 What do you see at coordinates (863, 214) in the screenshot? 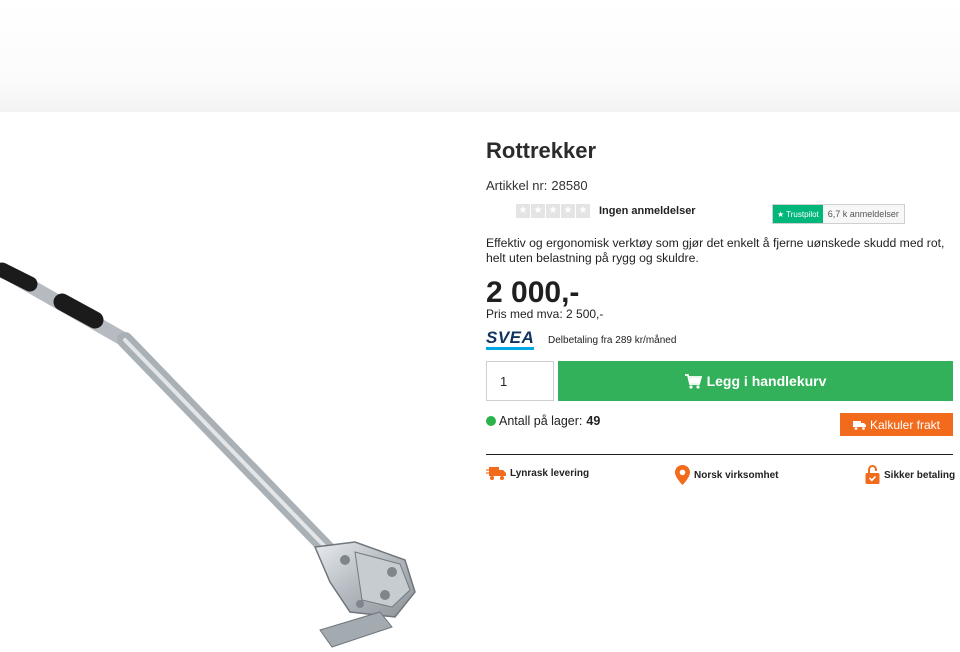
I see `trustpilot-count: 6,7 k anmeldelser` at bounding box center [863, 214].